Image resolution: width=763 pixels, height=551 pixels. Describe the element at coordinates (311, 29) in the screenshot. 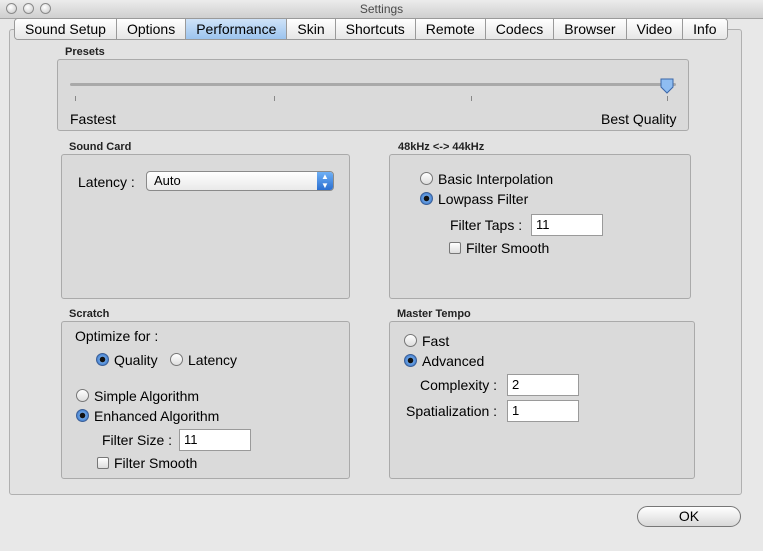

I see `tab-skin: Skin` at that location.